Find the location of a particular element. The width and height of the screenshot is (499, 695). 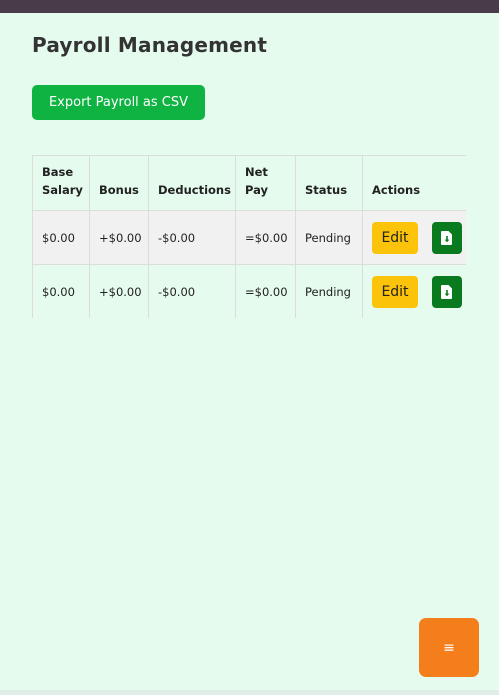

column-header-net-pay: Net Pay is located at coordinates (265, 183).